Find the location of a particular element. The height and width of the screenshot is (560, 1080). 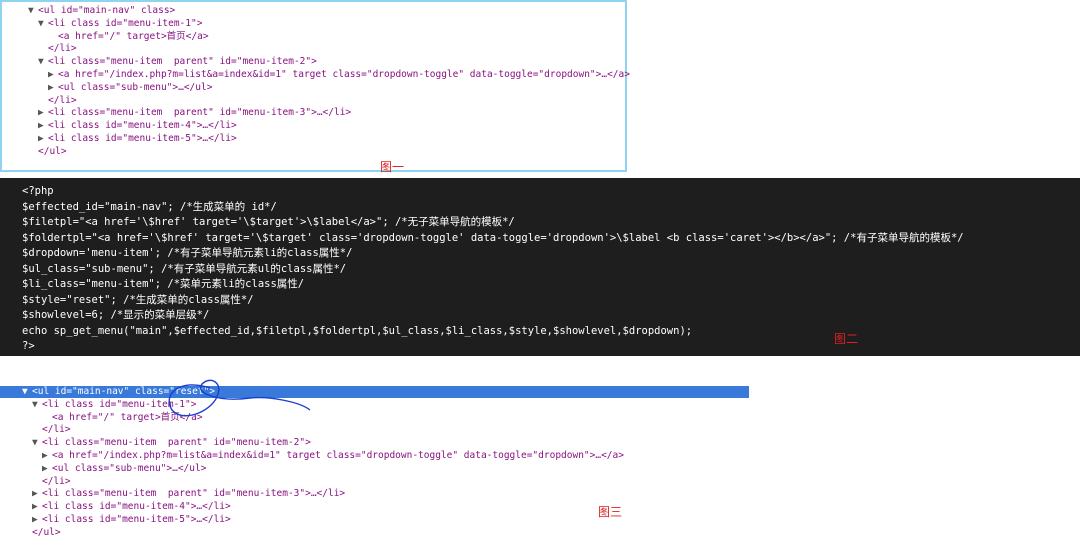

dom-node-line: ▼ <li class id="menu-item-1"> is located at coordinates (120, 24).